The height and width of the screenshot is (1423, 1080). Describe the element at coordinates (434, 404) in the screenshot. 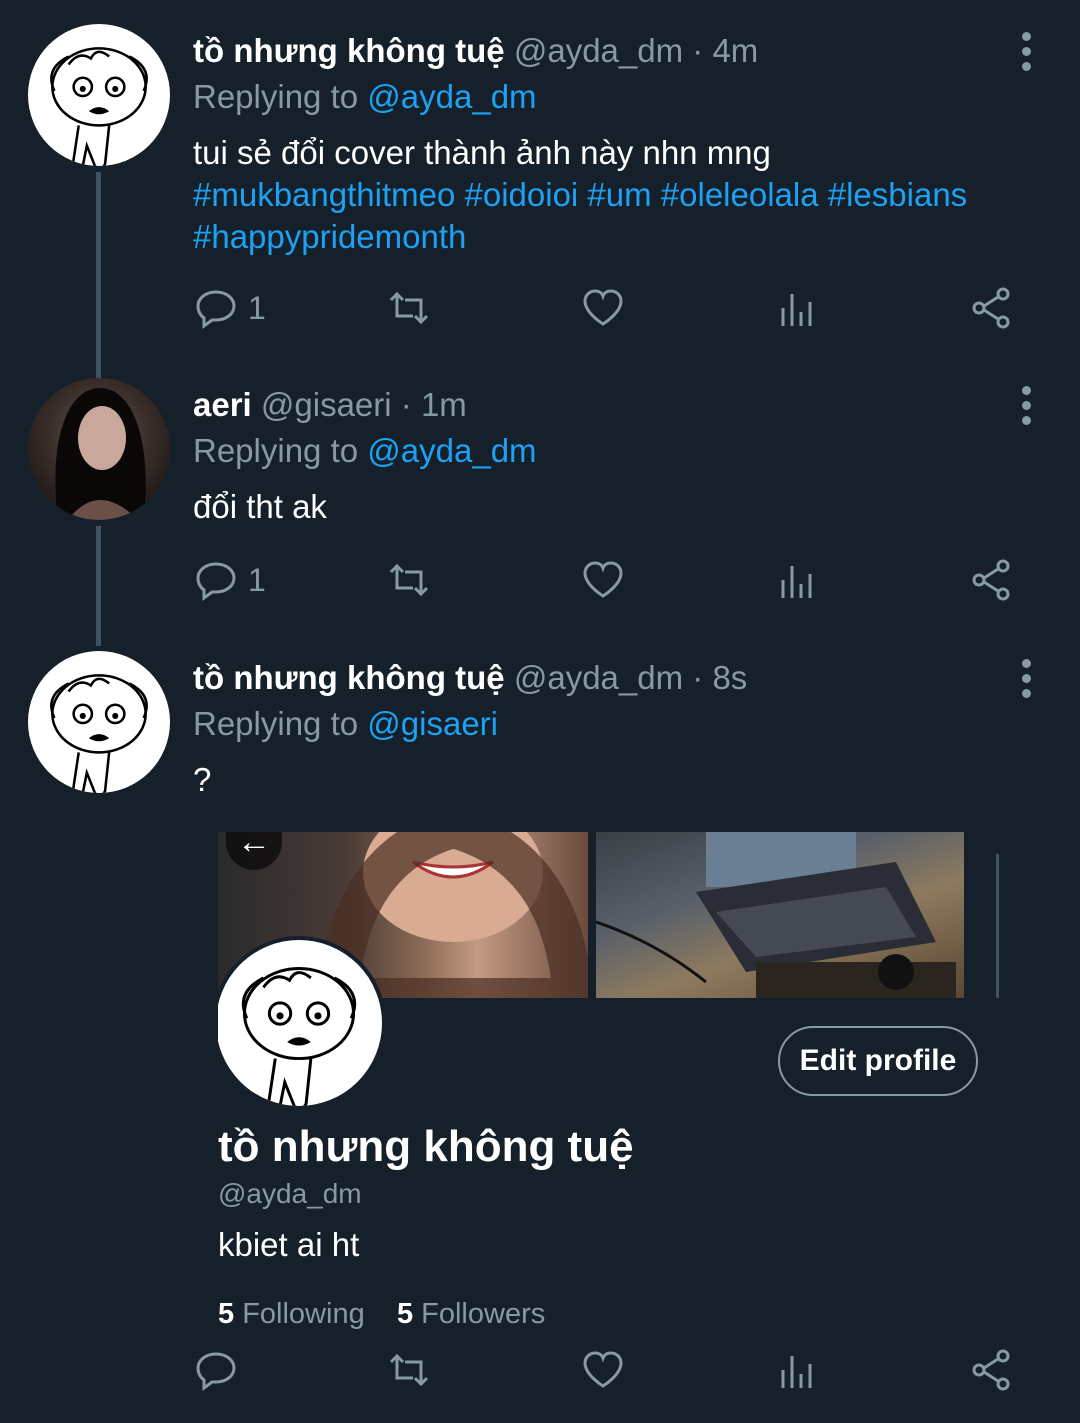

I see `timestamp: · 1m` at that location.